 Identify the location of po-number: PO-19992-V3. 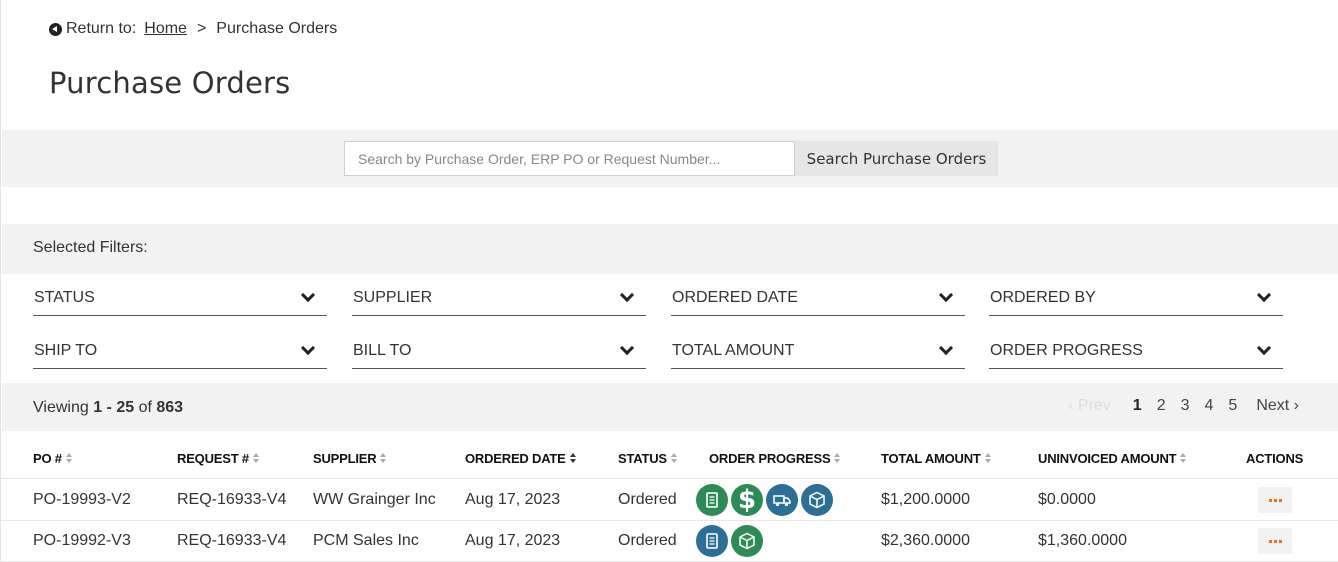
(82, 541).